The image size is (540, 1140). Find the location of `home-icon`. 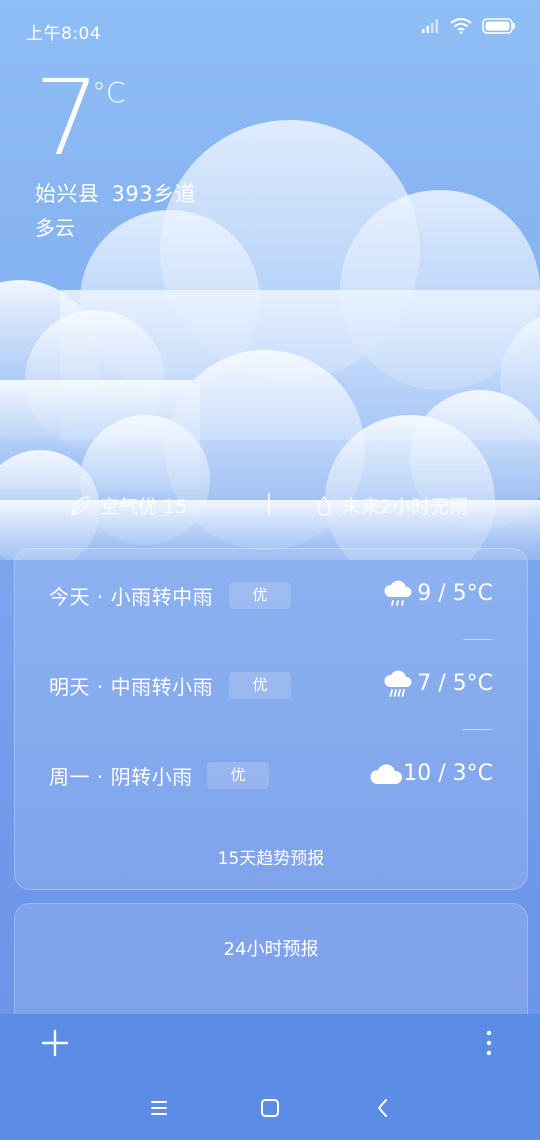

home-icon is located at coordinates (270, 1108).